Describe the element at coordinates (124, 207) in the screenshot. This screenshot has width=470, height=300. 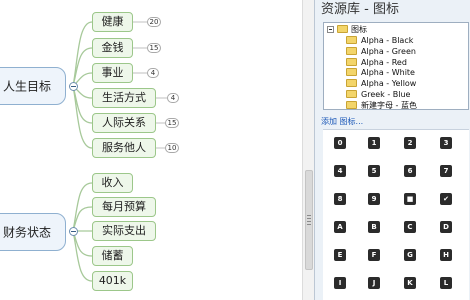
I see `topic-monthly-budget: 每月预算` at that location.